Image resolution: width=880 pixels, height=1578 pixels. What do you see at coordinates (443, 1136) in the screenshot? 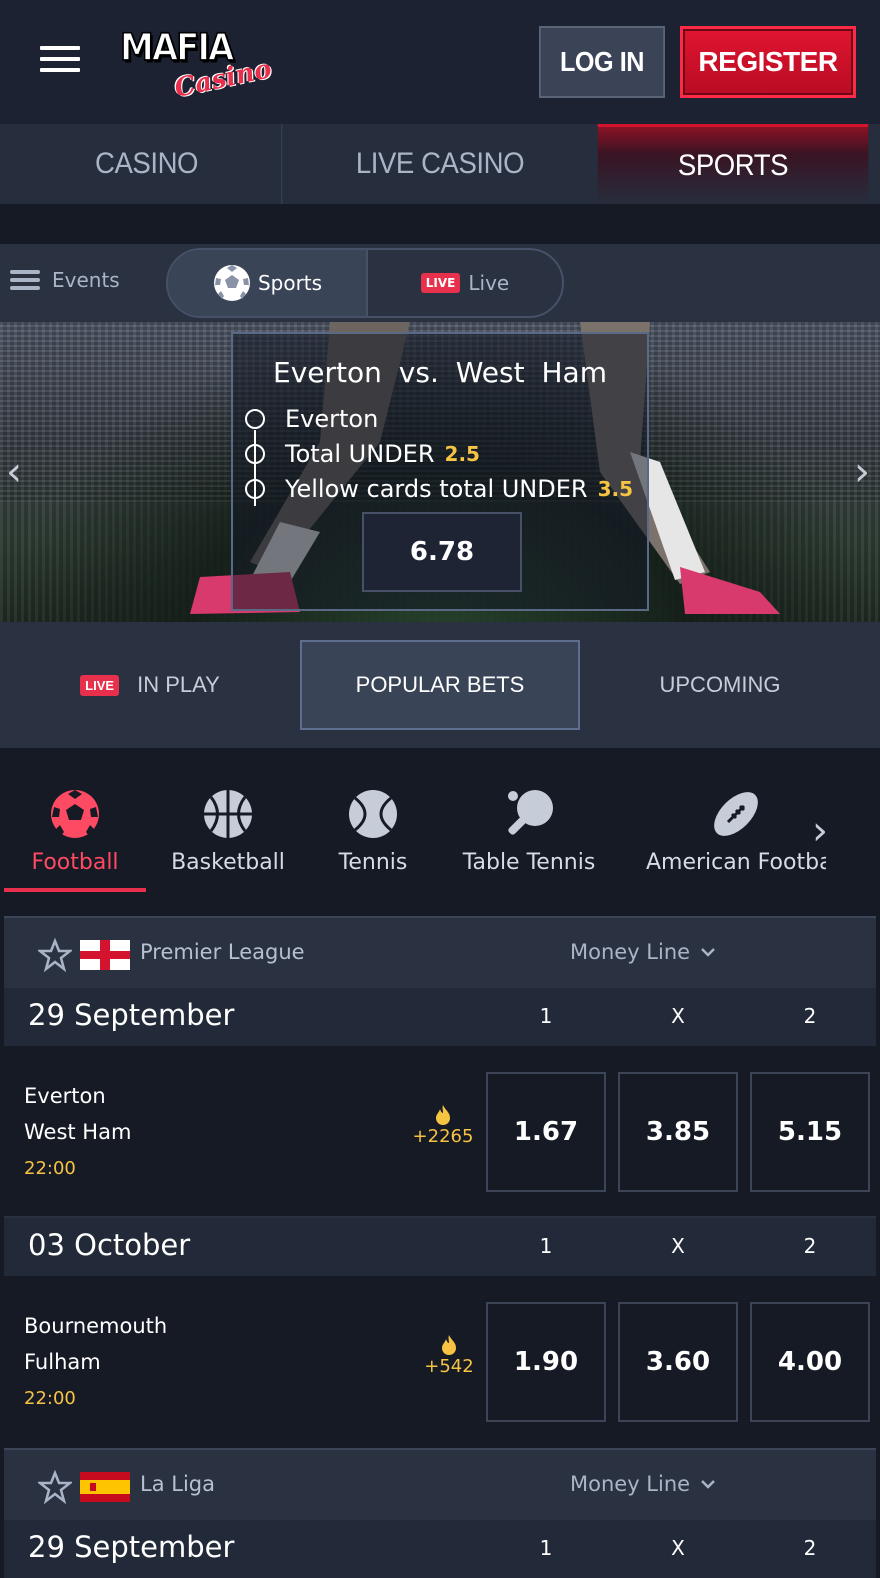
I see `bet-count-value: +2265` at bounding box center [443, 1136].